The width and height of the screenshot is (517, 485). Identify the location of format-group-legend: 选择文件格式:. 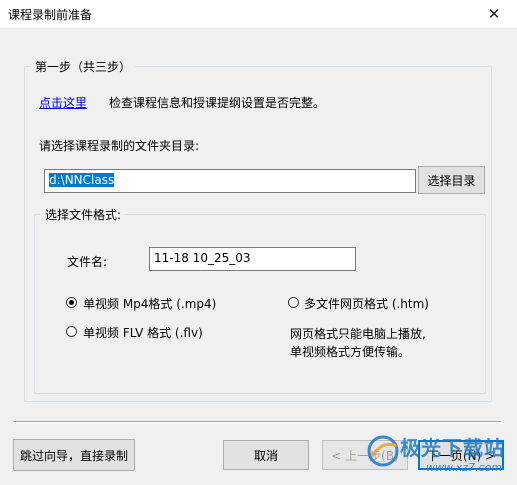
(83, 215).